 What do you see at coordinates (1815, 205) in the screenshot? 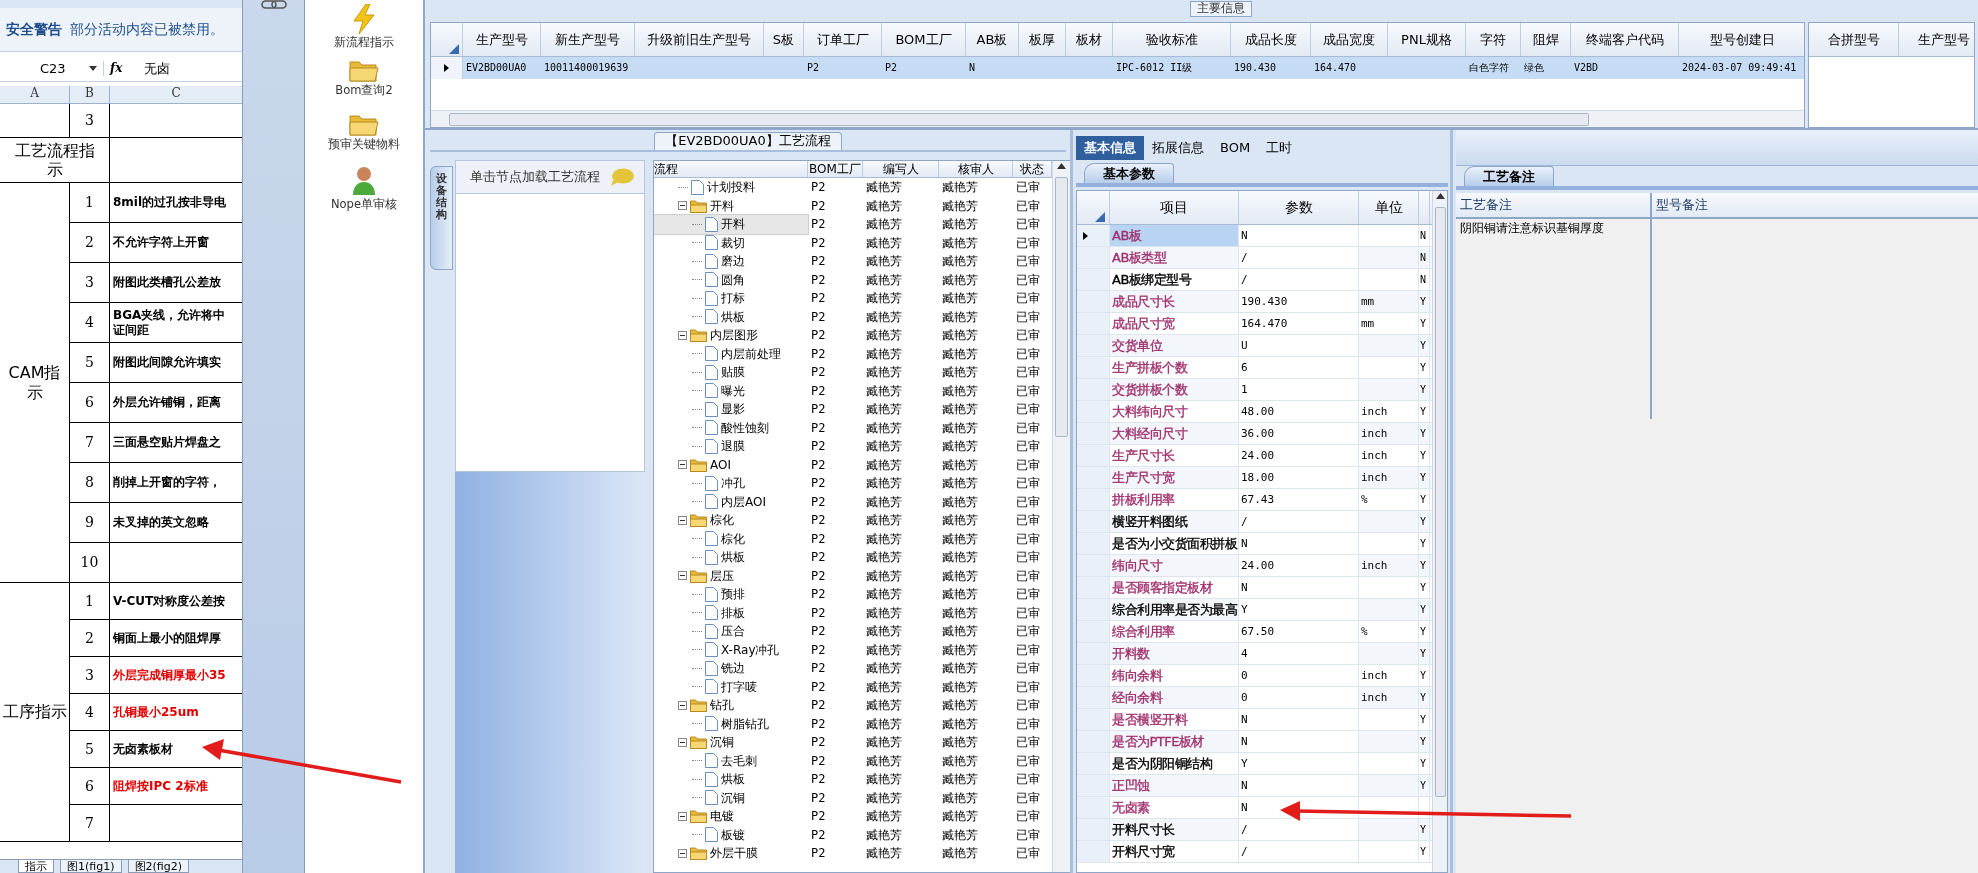
I see `column-header: 型号备注` at bounding box center [1815, 205].